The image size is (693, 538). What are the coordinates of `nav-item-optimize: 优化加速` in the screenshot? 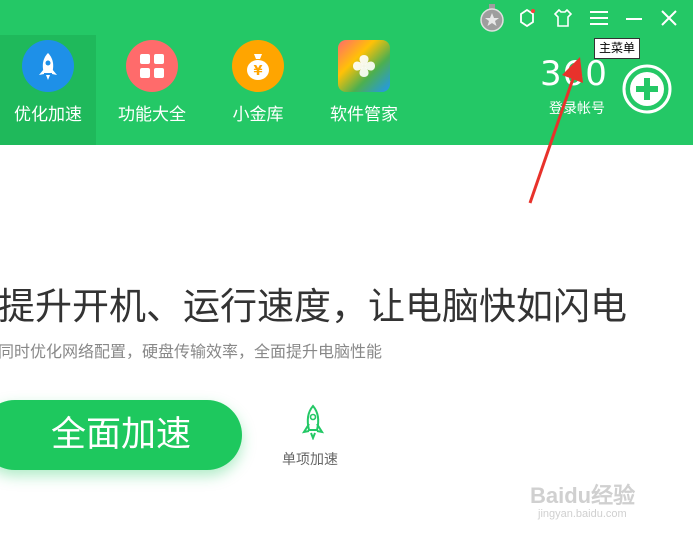 It's located at (48, 90).